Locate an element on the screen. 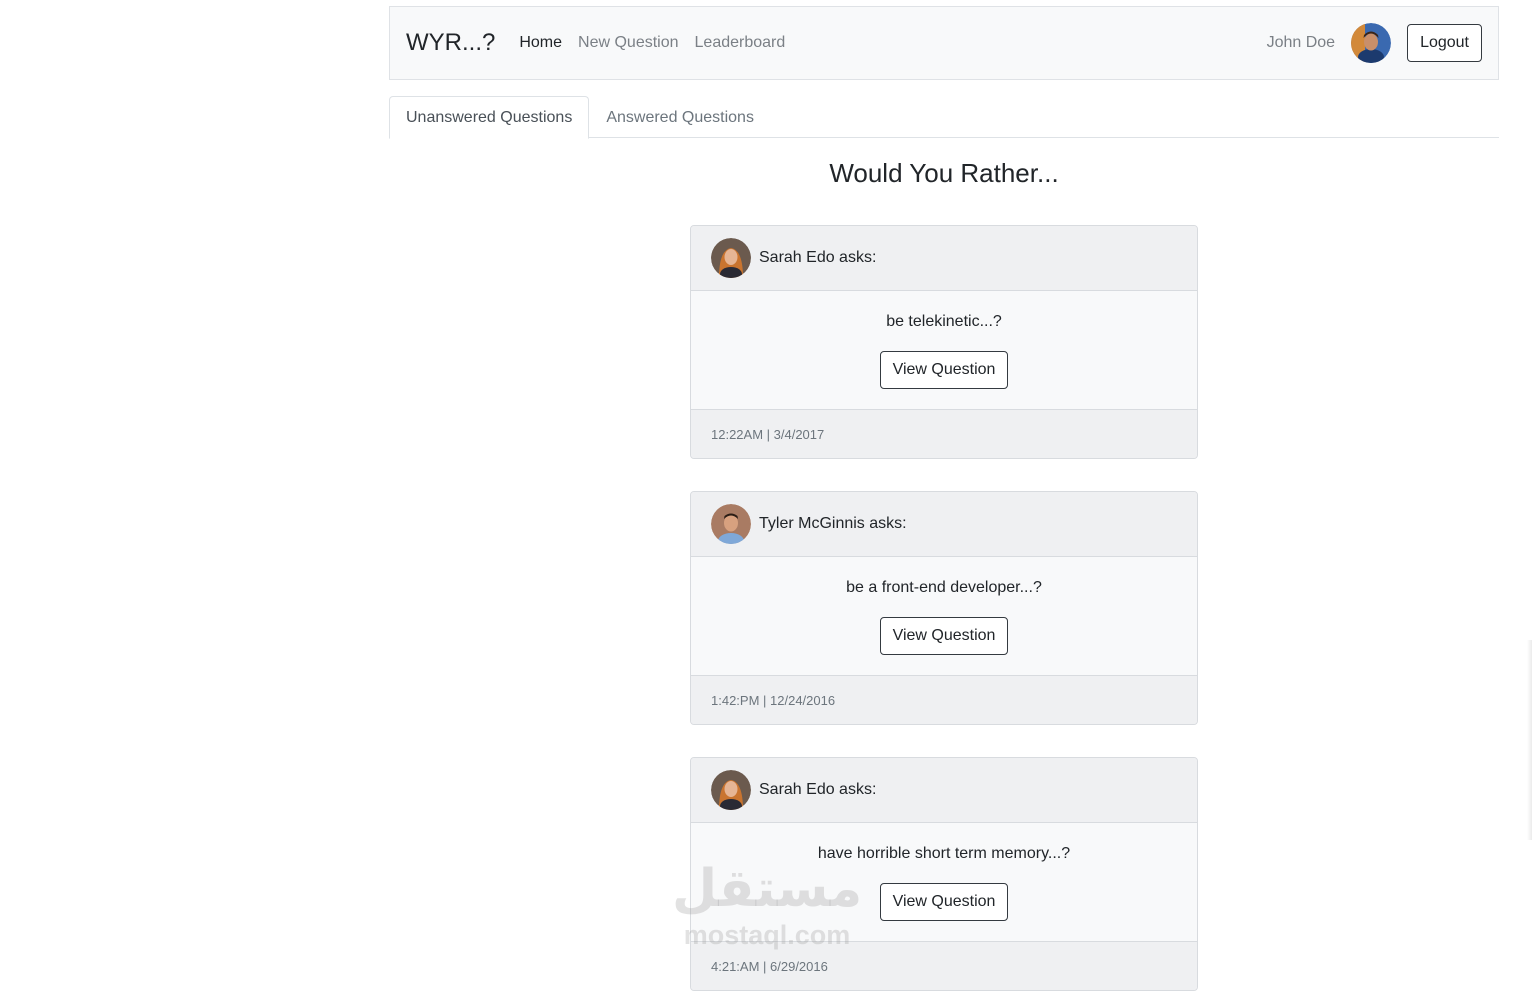 The height and width of the screenshot is (991, 1532). question-card-header: Tyler McGinnis asks: is located at coordinates (944, 524).